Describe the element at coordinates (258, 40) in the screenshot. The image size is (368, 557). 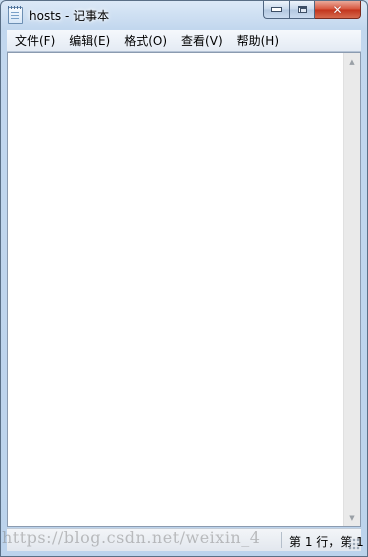
I see `menu-help: 帮助(H)` at that location.